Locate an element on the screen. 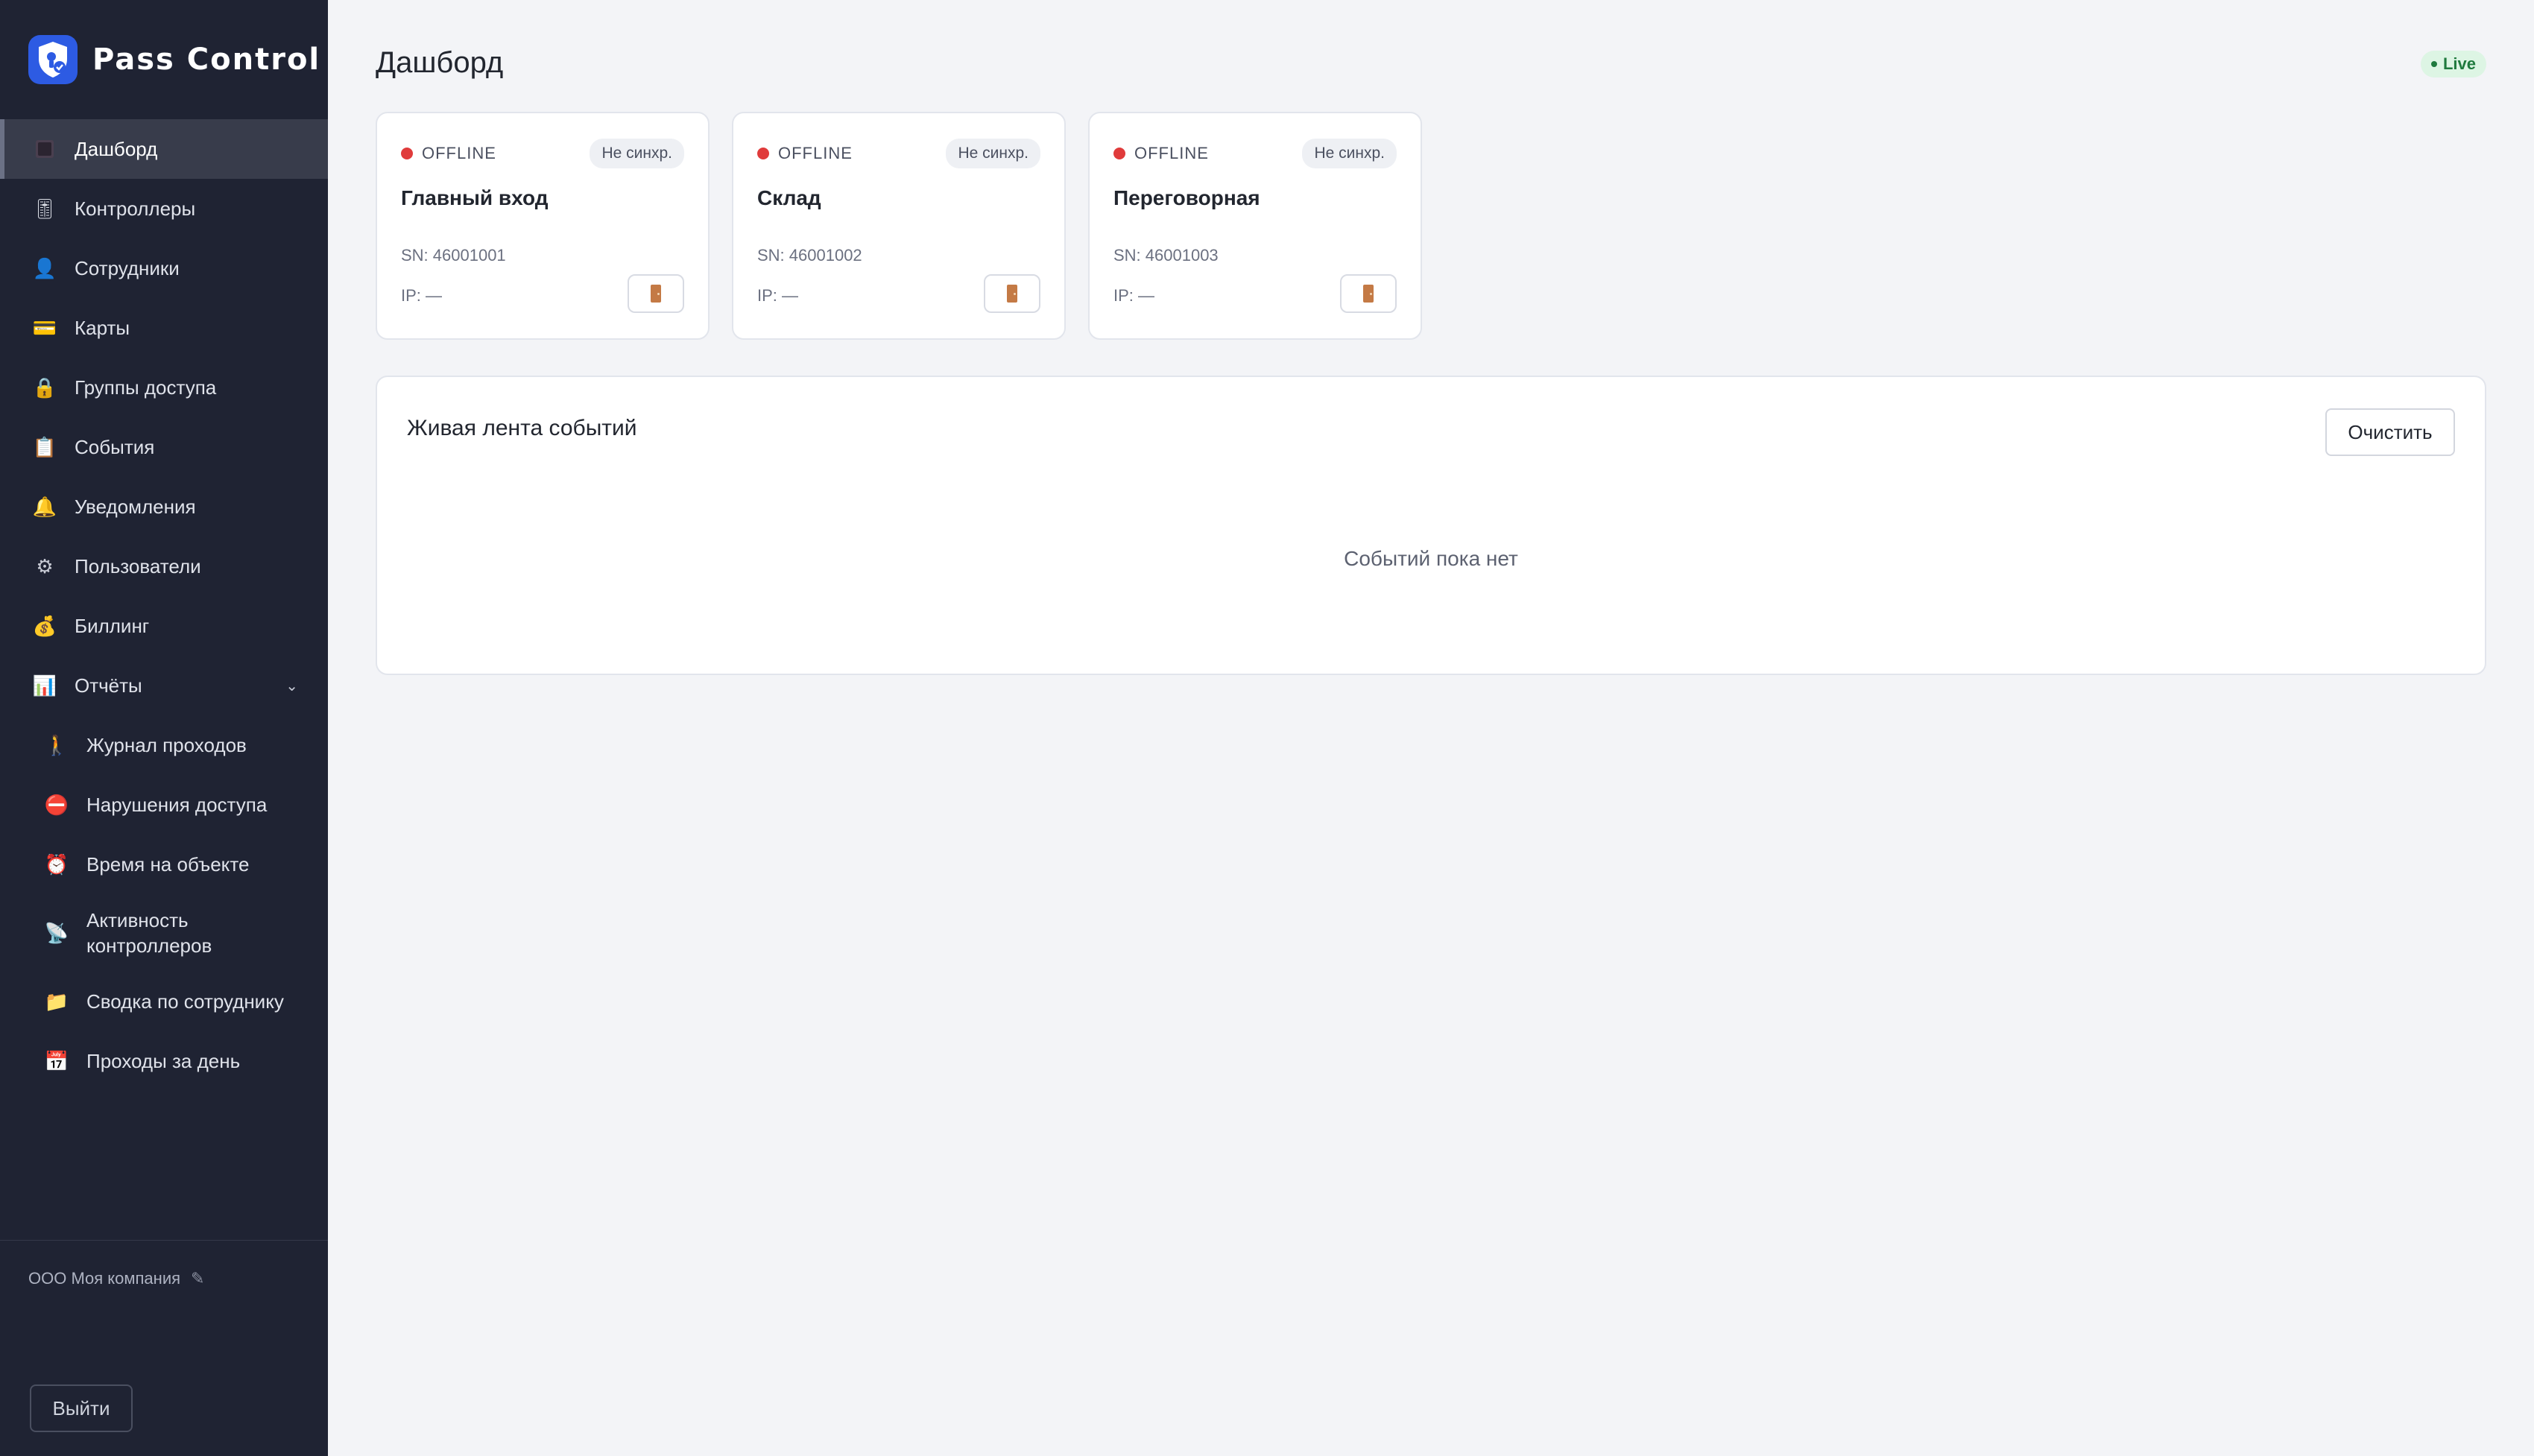 The image size is (2534, 1456). feed-empty-state: Событий пока нет is located at coordinates (1431, 558).